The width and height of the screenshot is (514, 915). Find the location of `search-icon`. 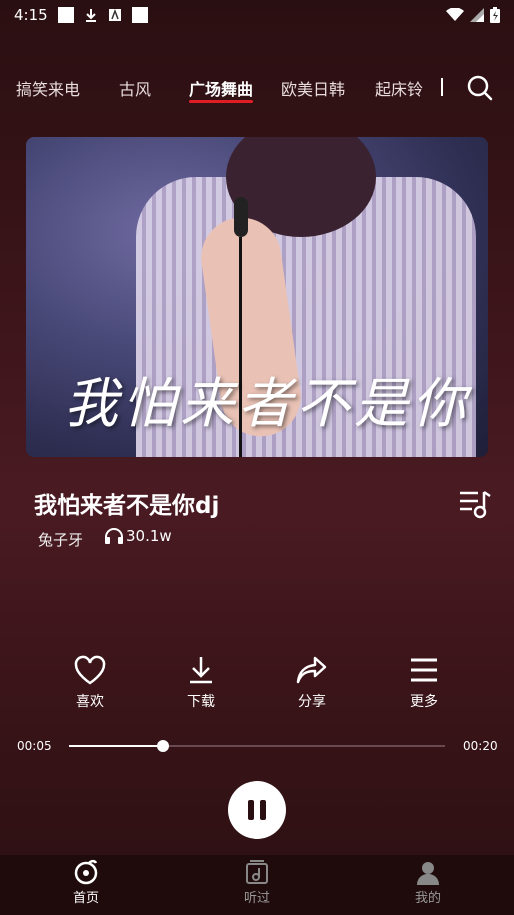

search-icon is located at coordinates (480, 88).